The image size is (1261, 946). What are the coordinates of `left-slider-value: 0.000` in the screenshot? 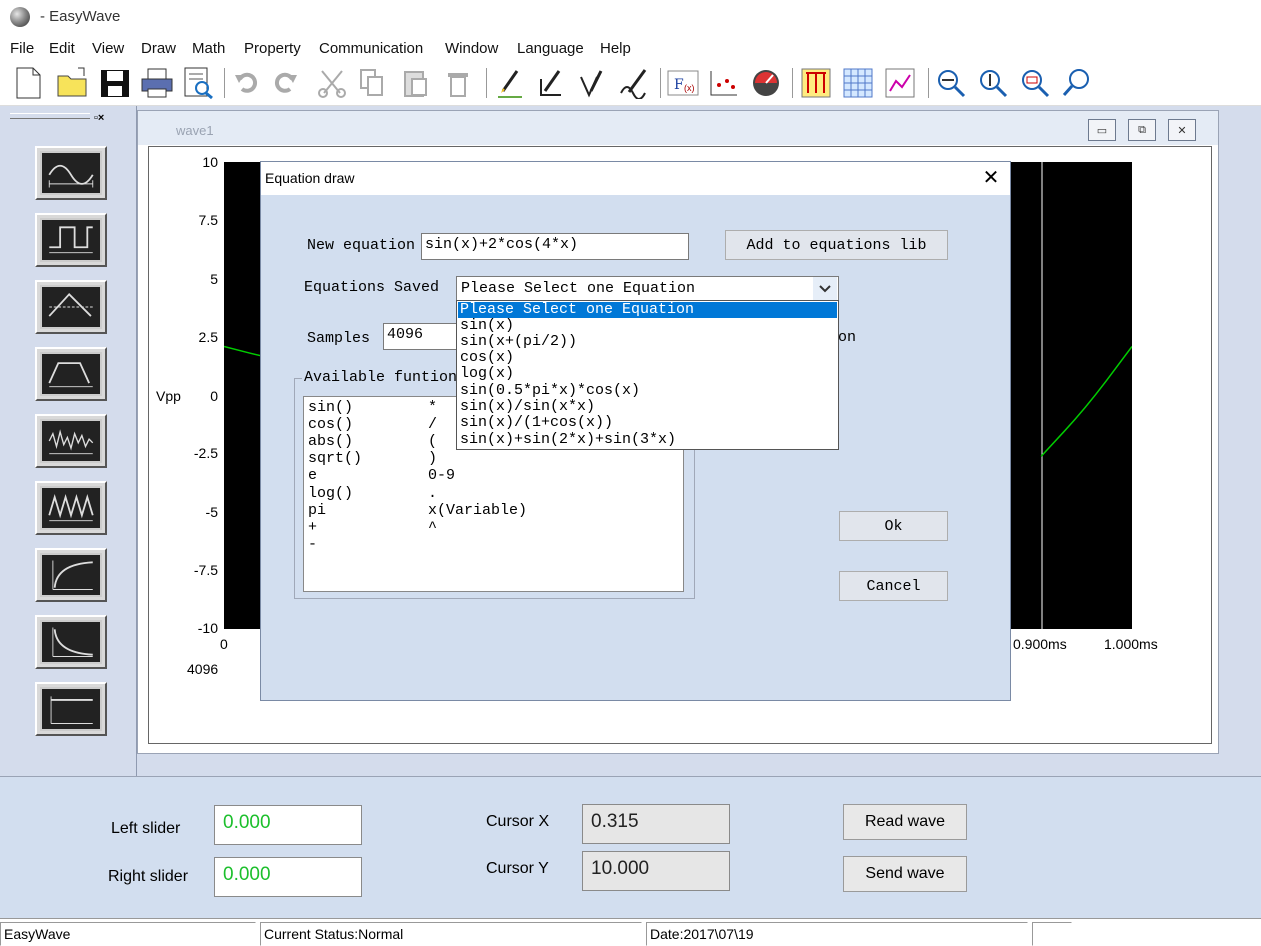 It's located at (288, 825).